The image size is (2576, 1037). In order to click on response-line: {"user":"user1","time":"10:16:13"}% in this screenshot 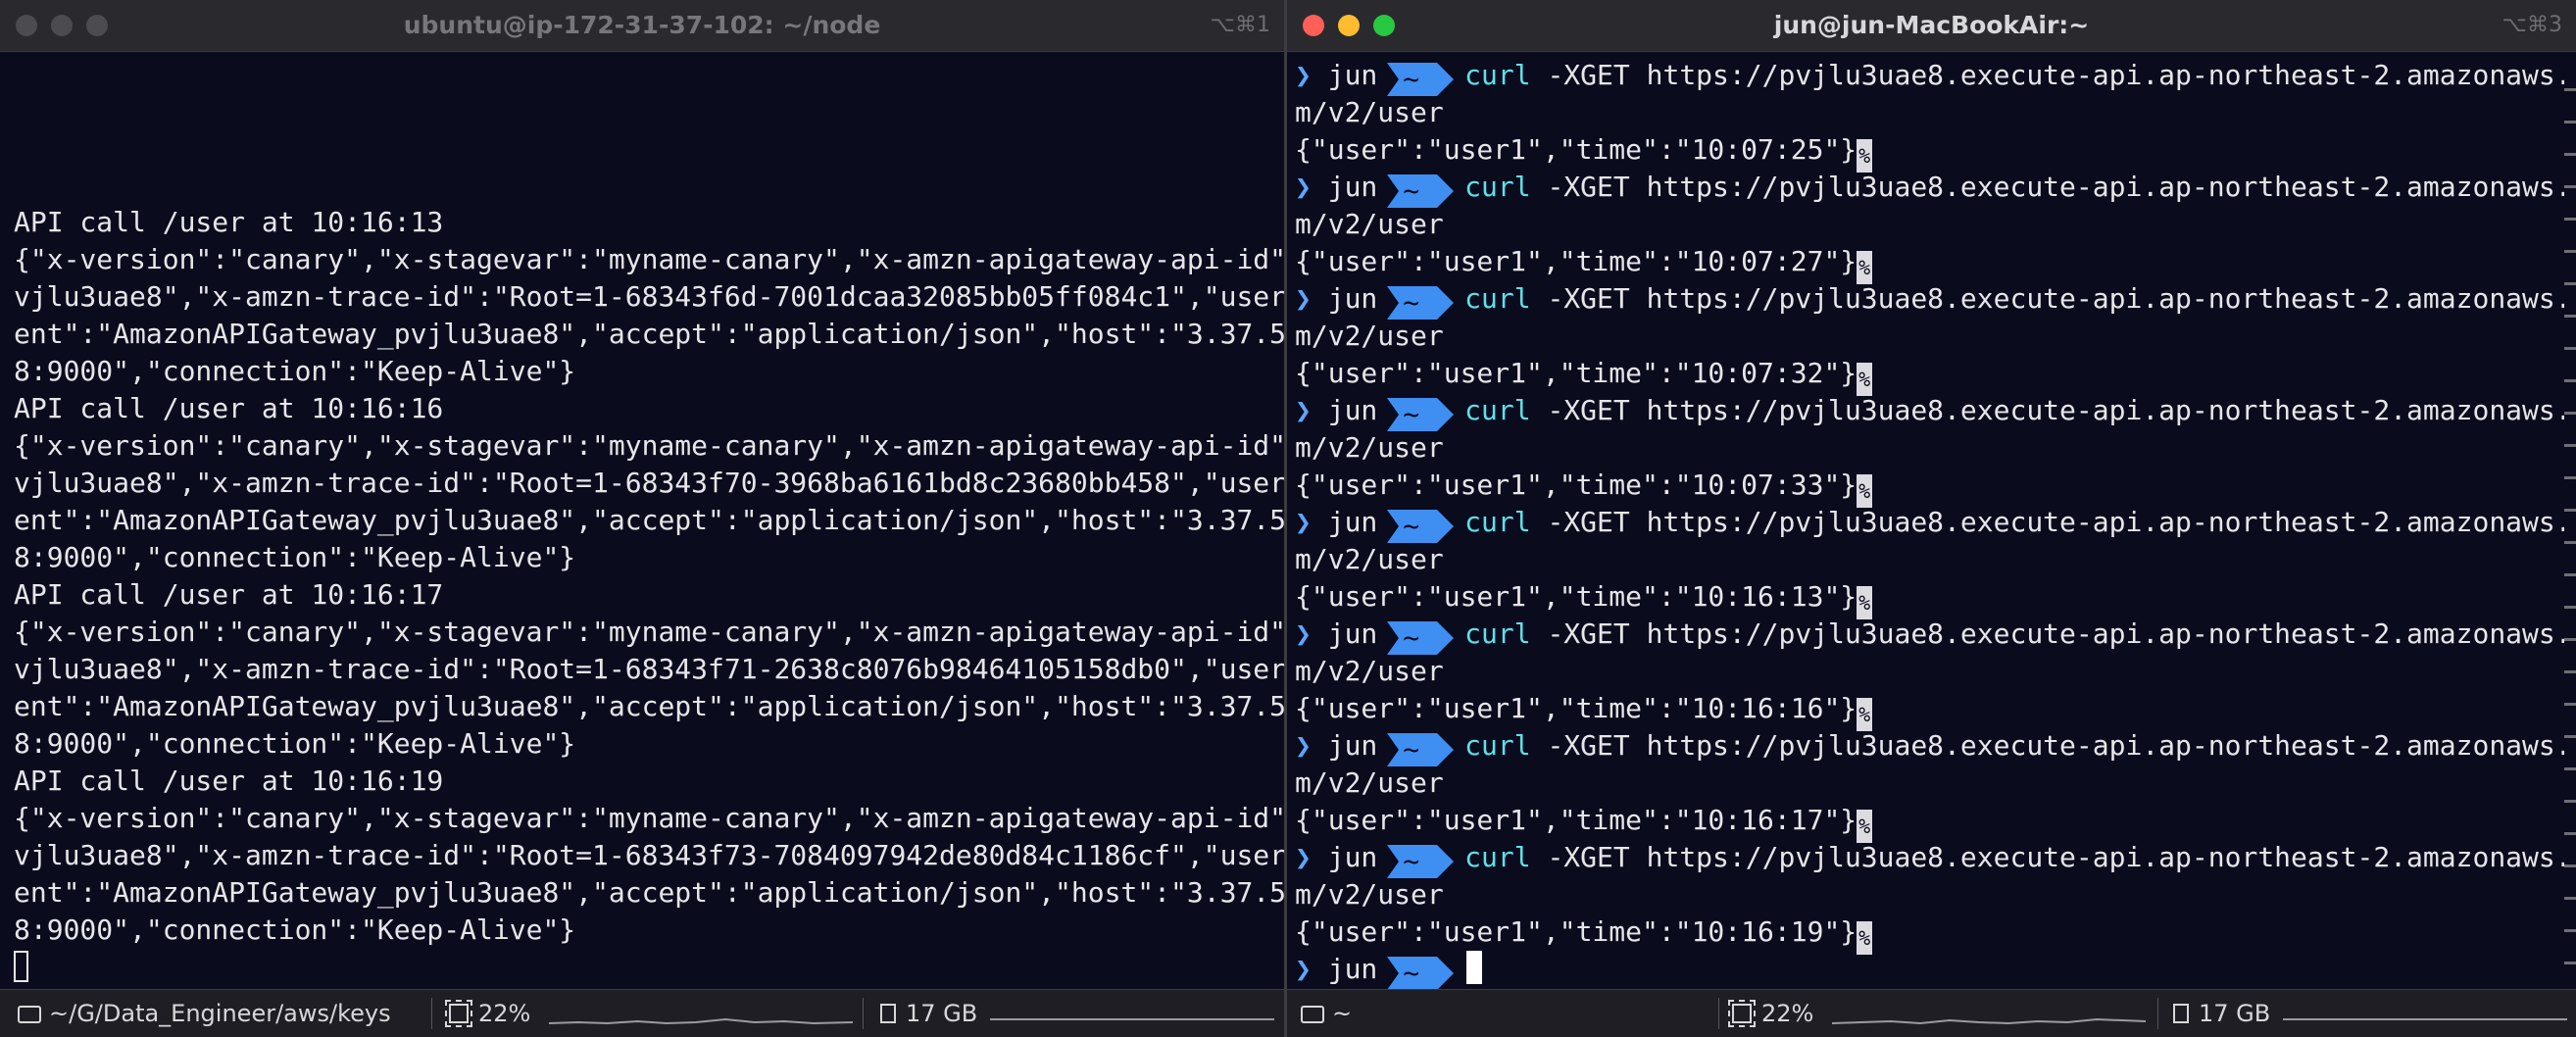, I will do `click(1928, 598)`.